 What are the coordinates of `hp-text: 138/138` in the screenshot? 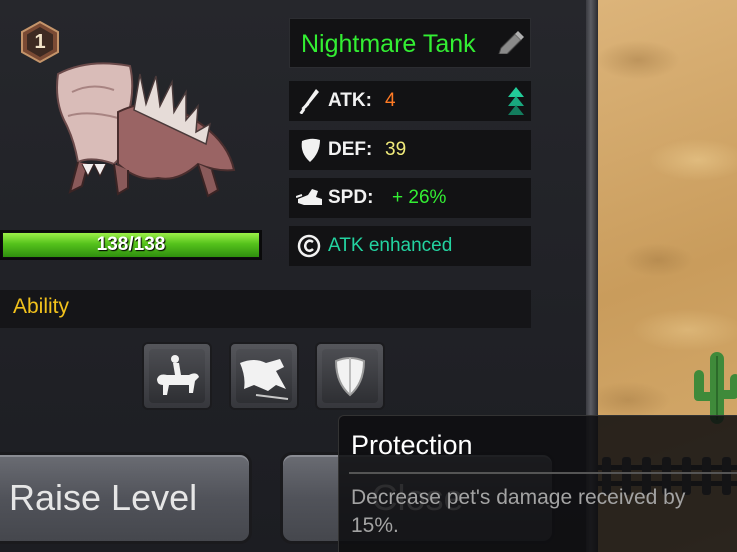 It's located at (131, 244).